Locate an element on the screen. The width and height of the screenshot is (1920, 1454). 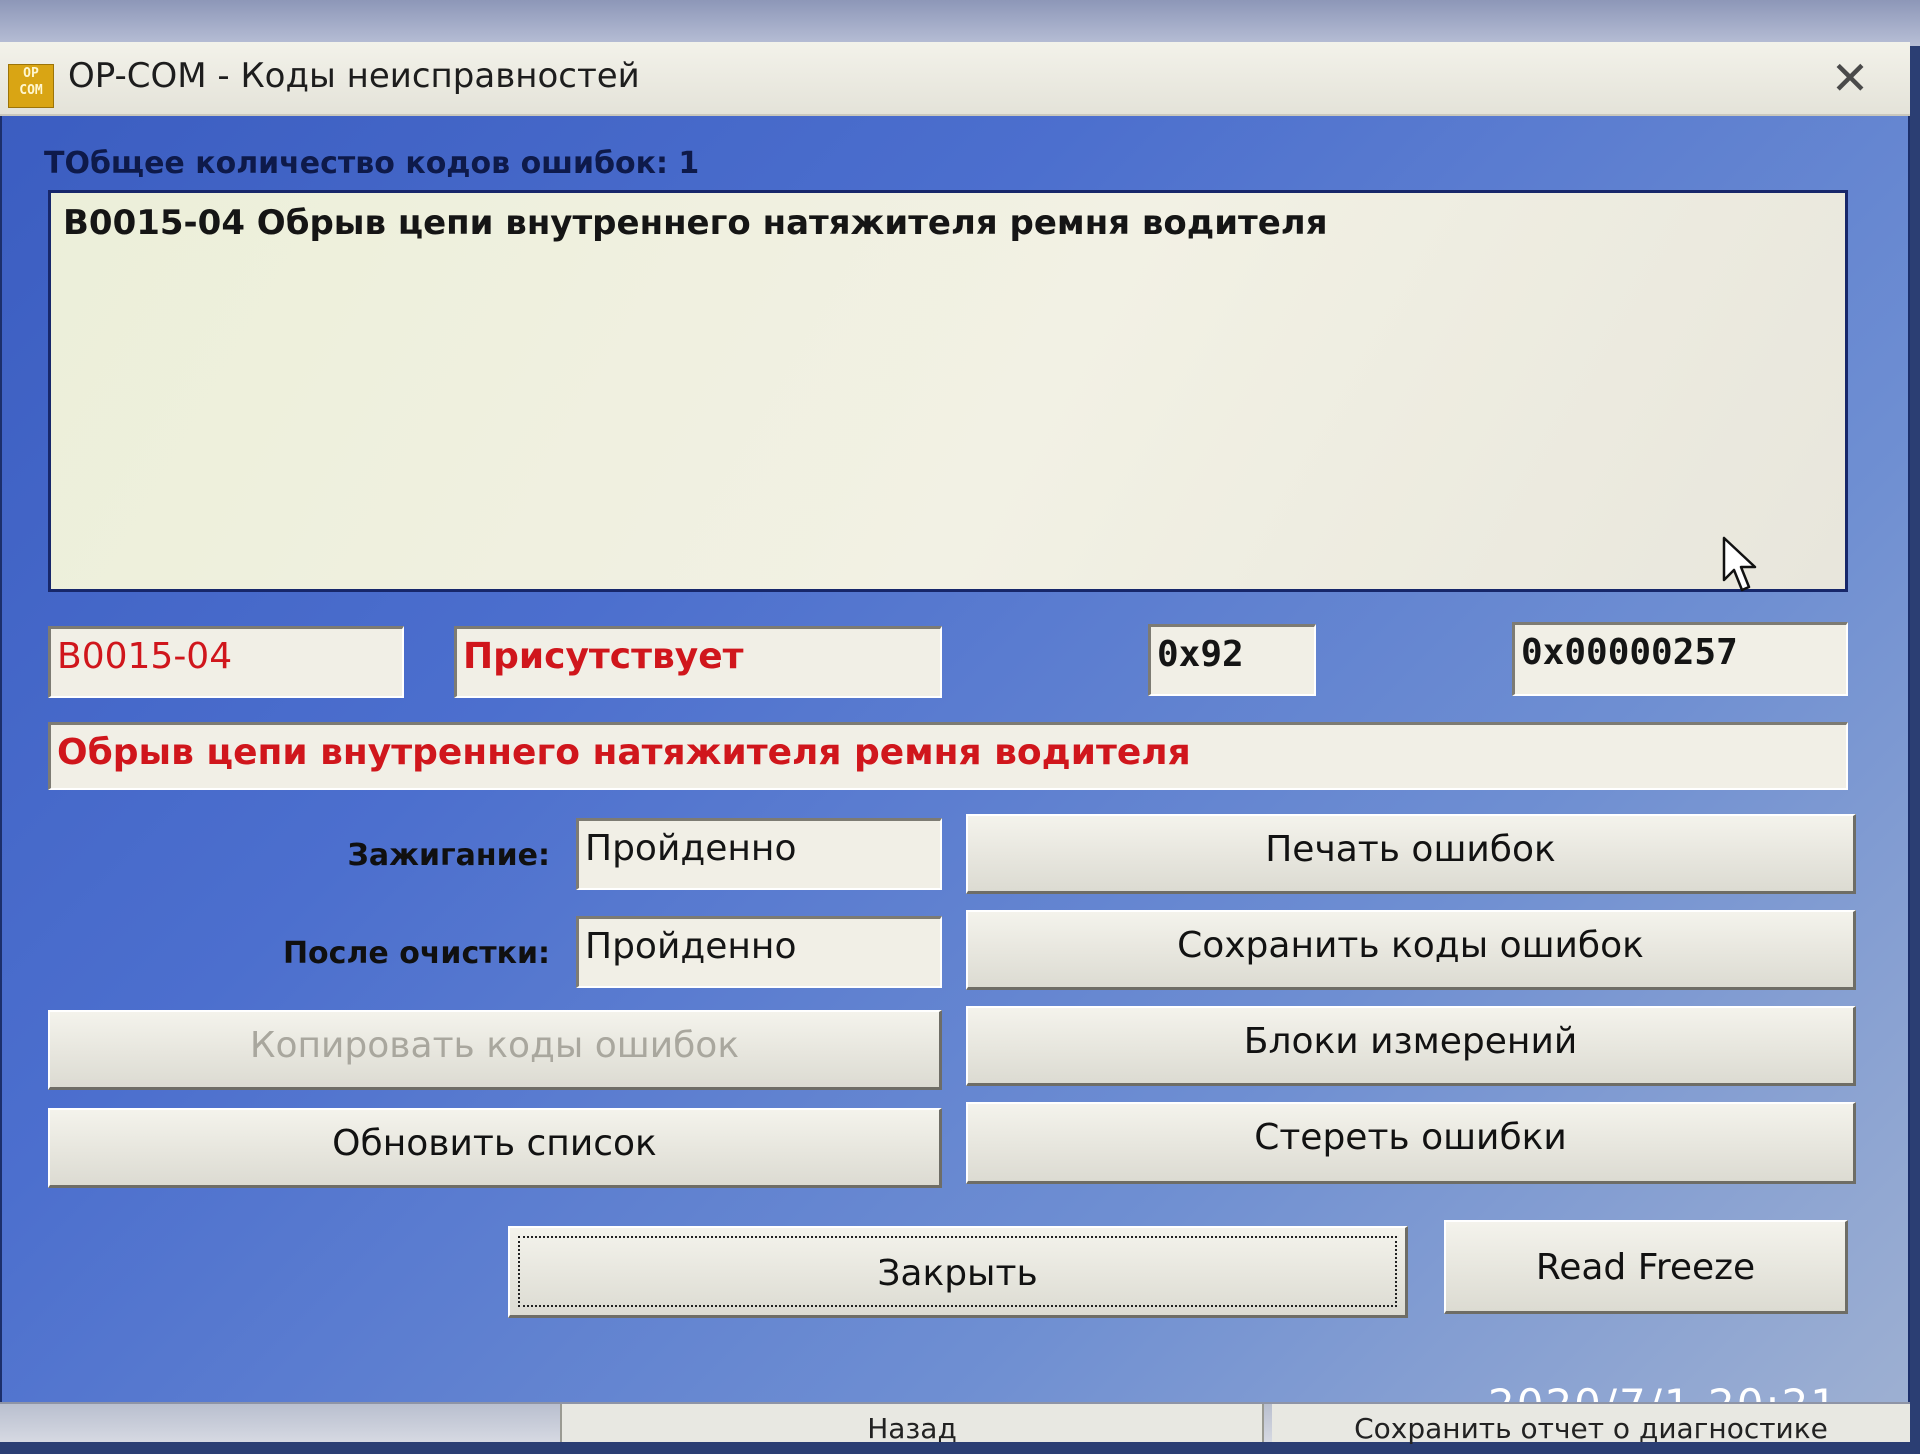
after-clear-value: Пройденно is located at coordinates (759, 952).